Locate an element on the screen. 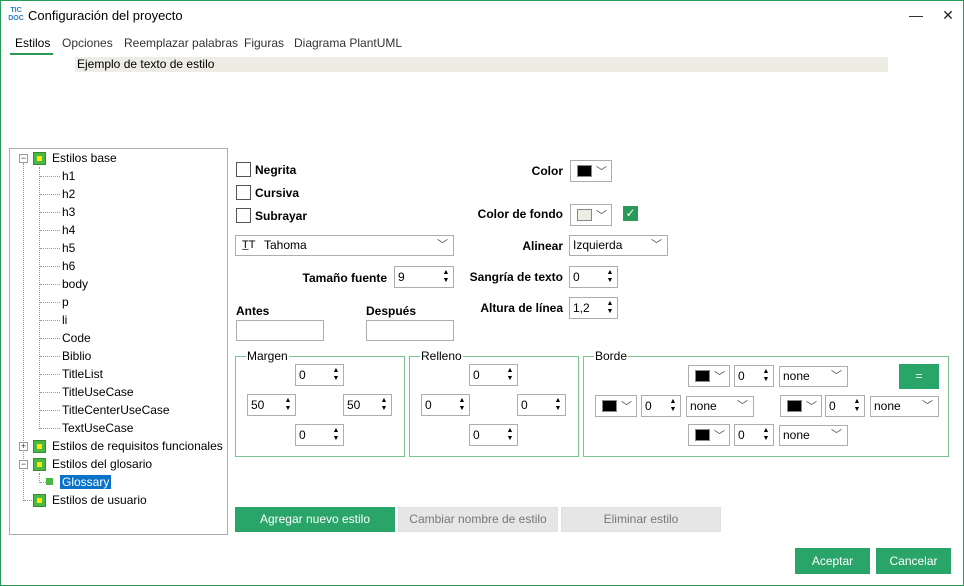 This screenshot has height=586, width=964. tab-reemplazar-palabras: Reemplazar palabras is located at coordinates (181, 43).